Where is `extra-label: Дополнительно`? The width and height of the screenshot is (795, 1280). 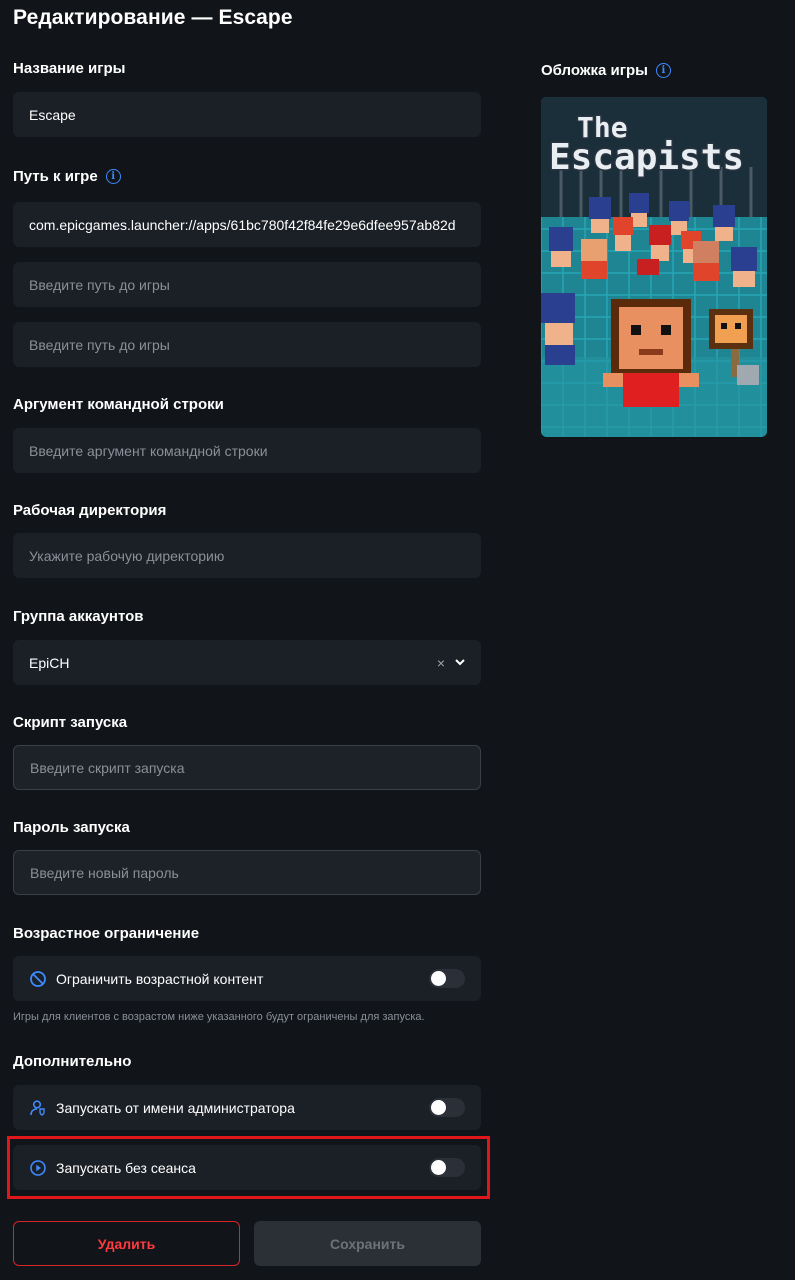
extra-label: Дополнительно is located at coordinates (72, 1061).